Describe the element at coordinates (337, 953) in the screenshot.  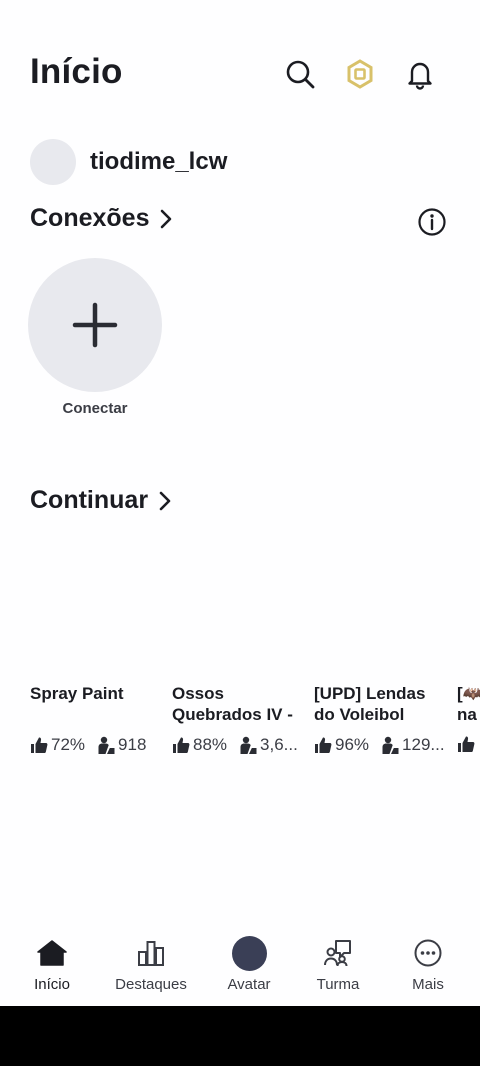
I see `party-icon` at that location.